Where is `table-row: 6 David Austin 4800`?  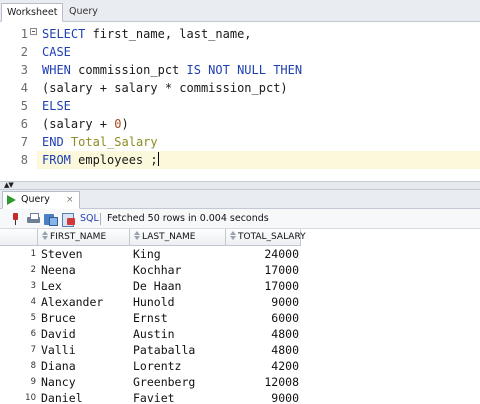 table-row: 6 David Austin 4800 is located at coordinates (240, 334).